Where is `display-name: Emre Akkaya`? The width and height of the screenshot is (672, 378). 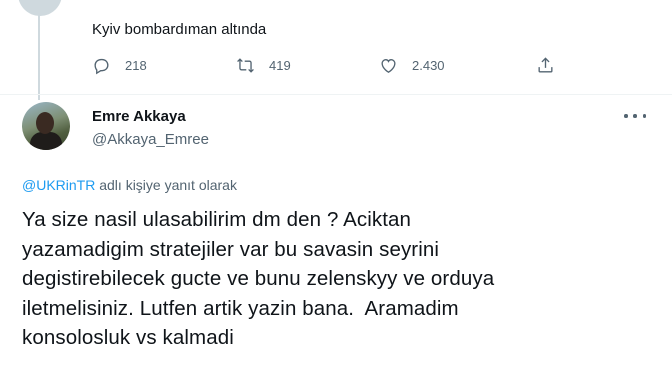 display-name: Emre Akkaya is located at coordinates (139, 116).